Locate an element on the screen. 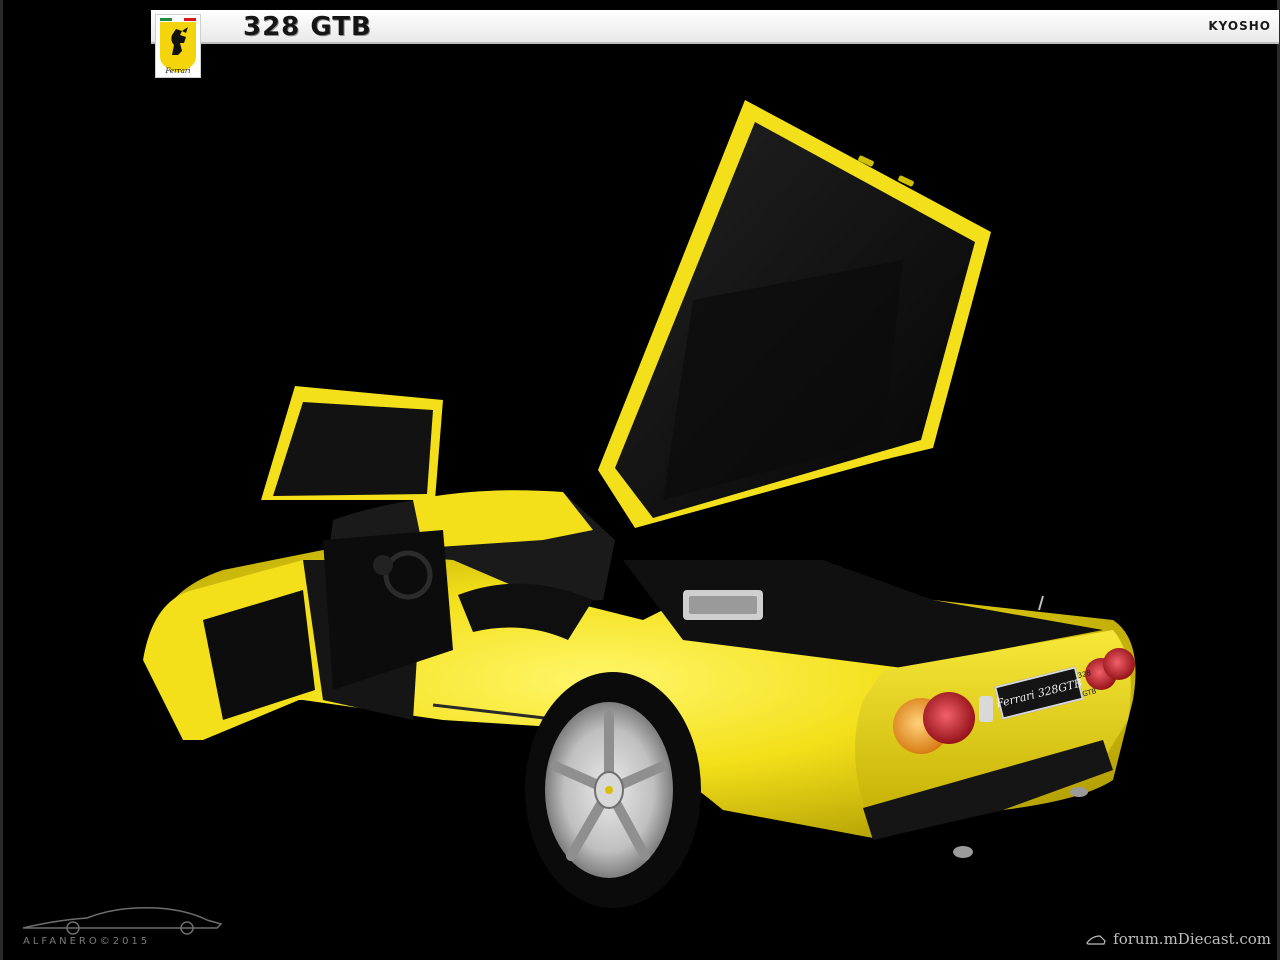 Image resolution: width=1280 pixels, height=960 pixels. engine-lid is located at coordinates (794, 314).